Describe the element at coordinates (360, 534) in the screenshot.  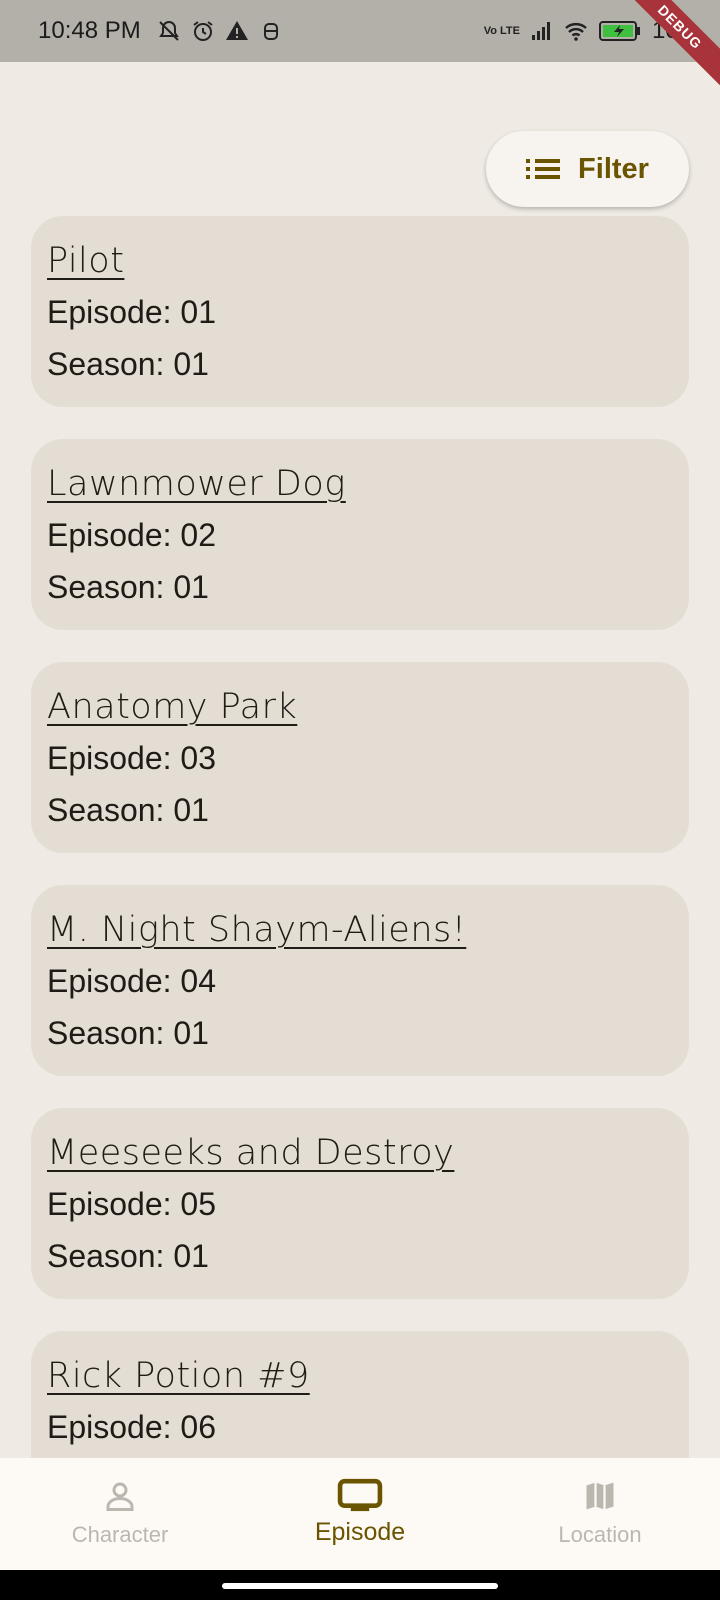
I see `episode-card: Lawnmower Dog Episode: 02 Season: 01` at that location.